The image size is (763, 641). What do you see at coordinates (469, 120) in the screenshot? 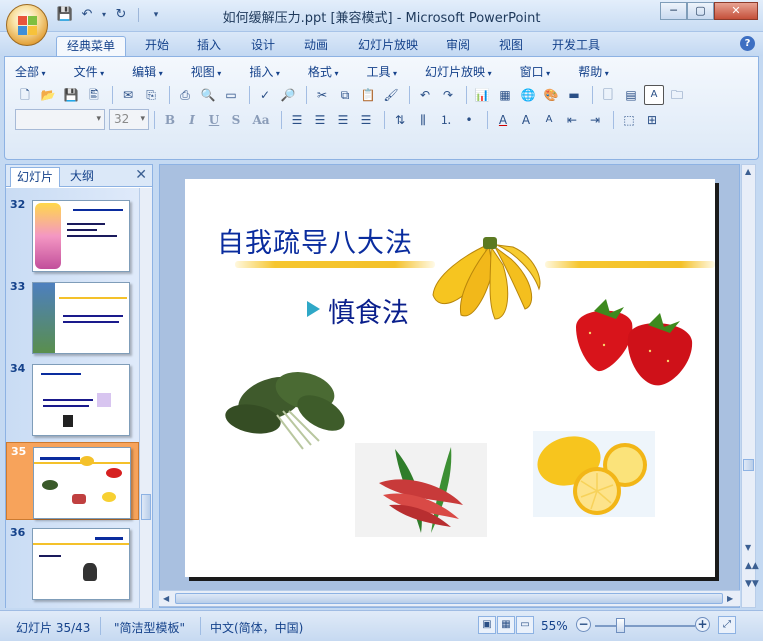
I see `bullets-icon: •` at bounding box center [469, 120].